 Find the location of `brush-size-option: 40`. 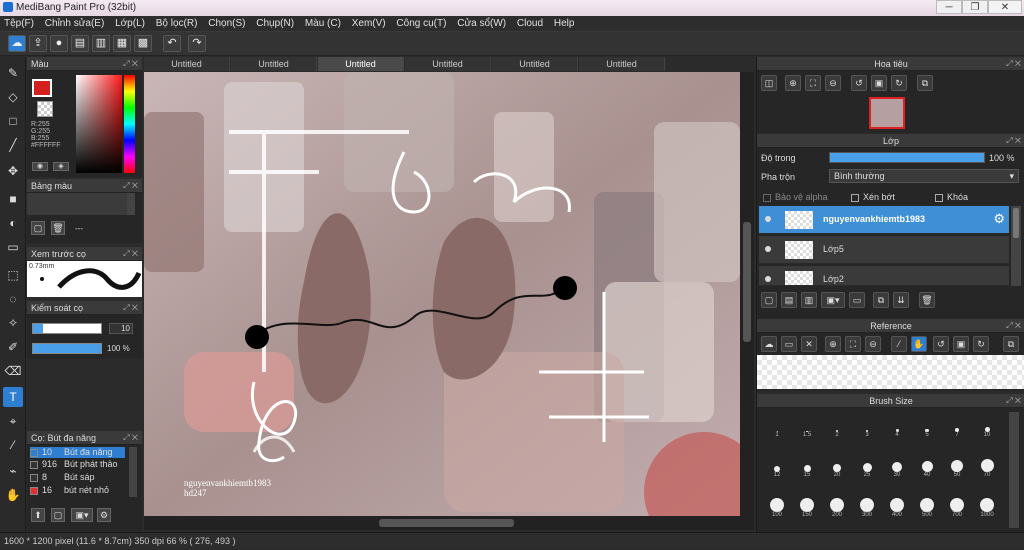

brush-size-option: 40 is located at coordinates (927, 472).